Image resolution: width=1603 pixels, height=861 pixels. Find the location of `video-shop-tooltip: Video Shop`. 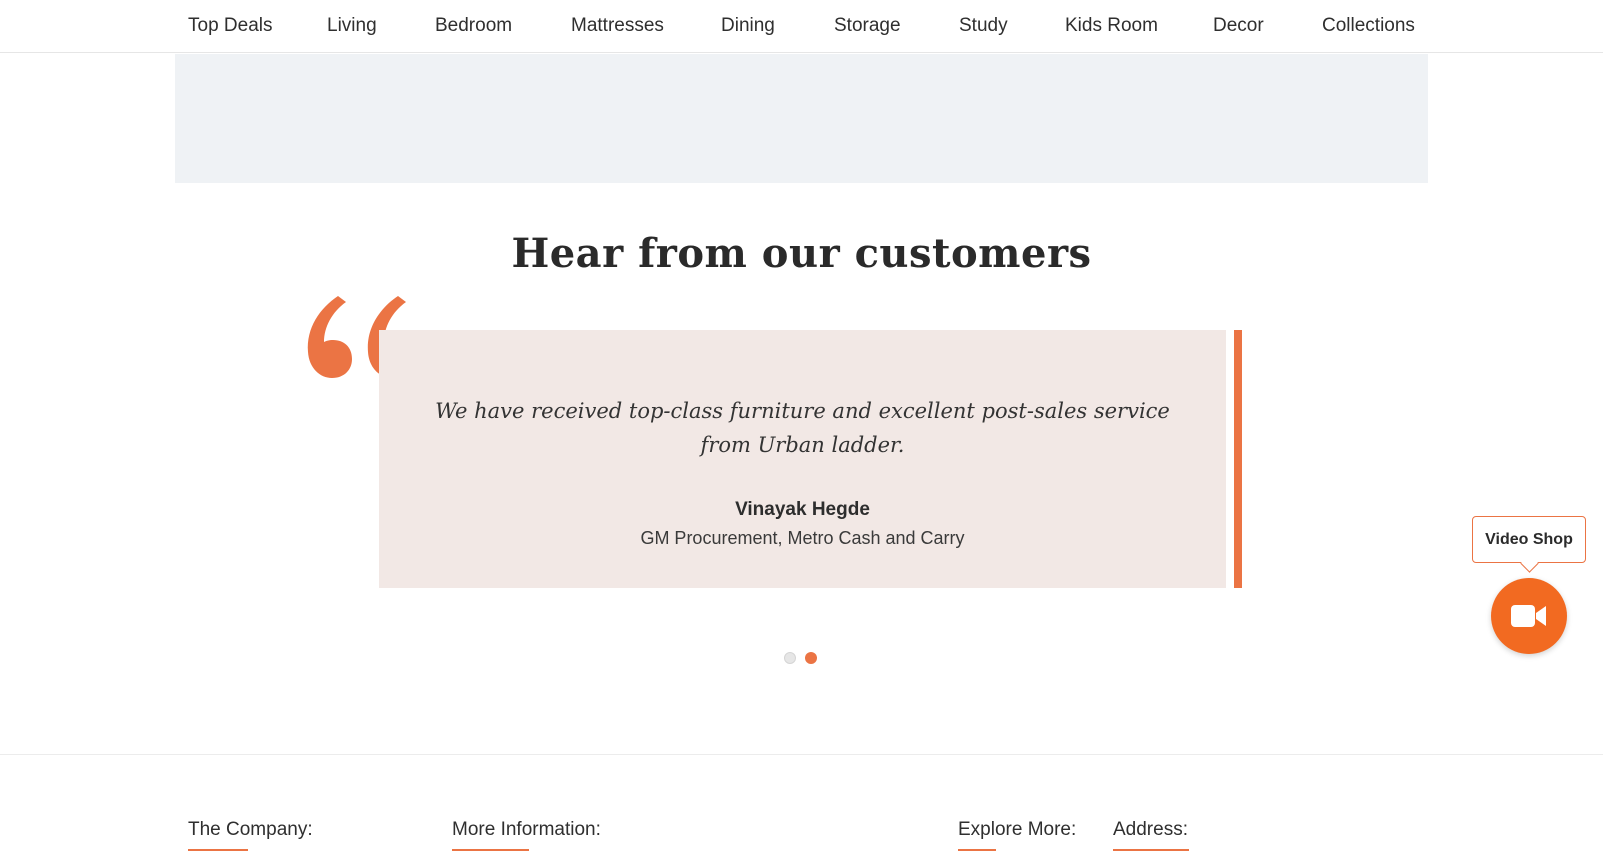

video-shop-tooltip: Video Shop is located at coordinates (1529, 544).